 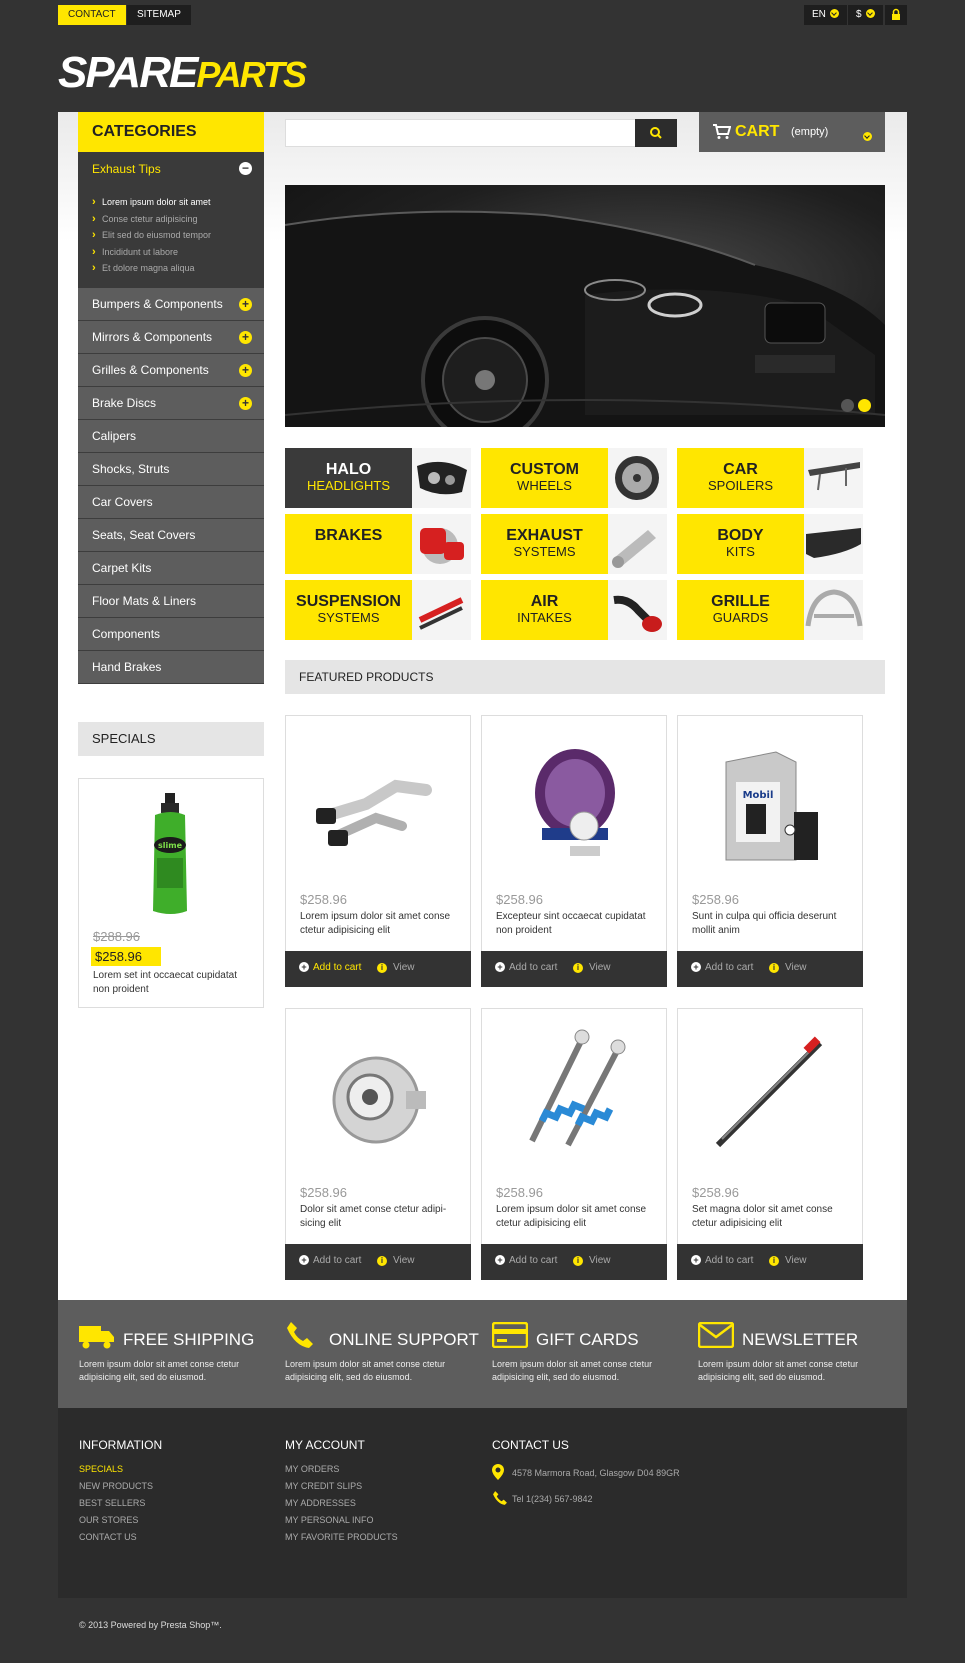 What do you see at coordinates (245, 168) in the screenshot?
I see `collapse-icon: −` at bounding box center [245, 168].